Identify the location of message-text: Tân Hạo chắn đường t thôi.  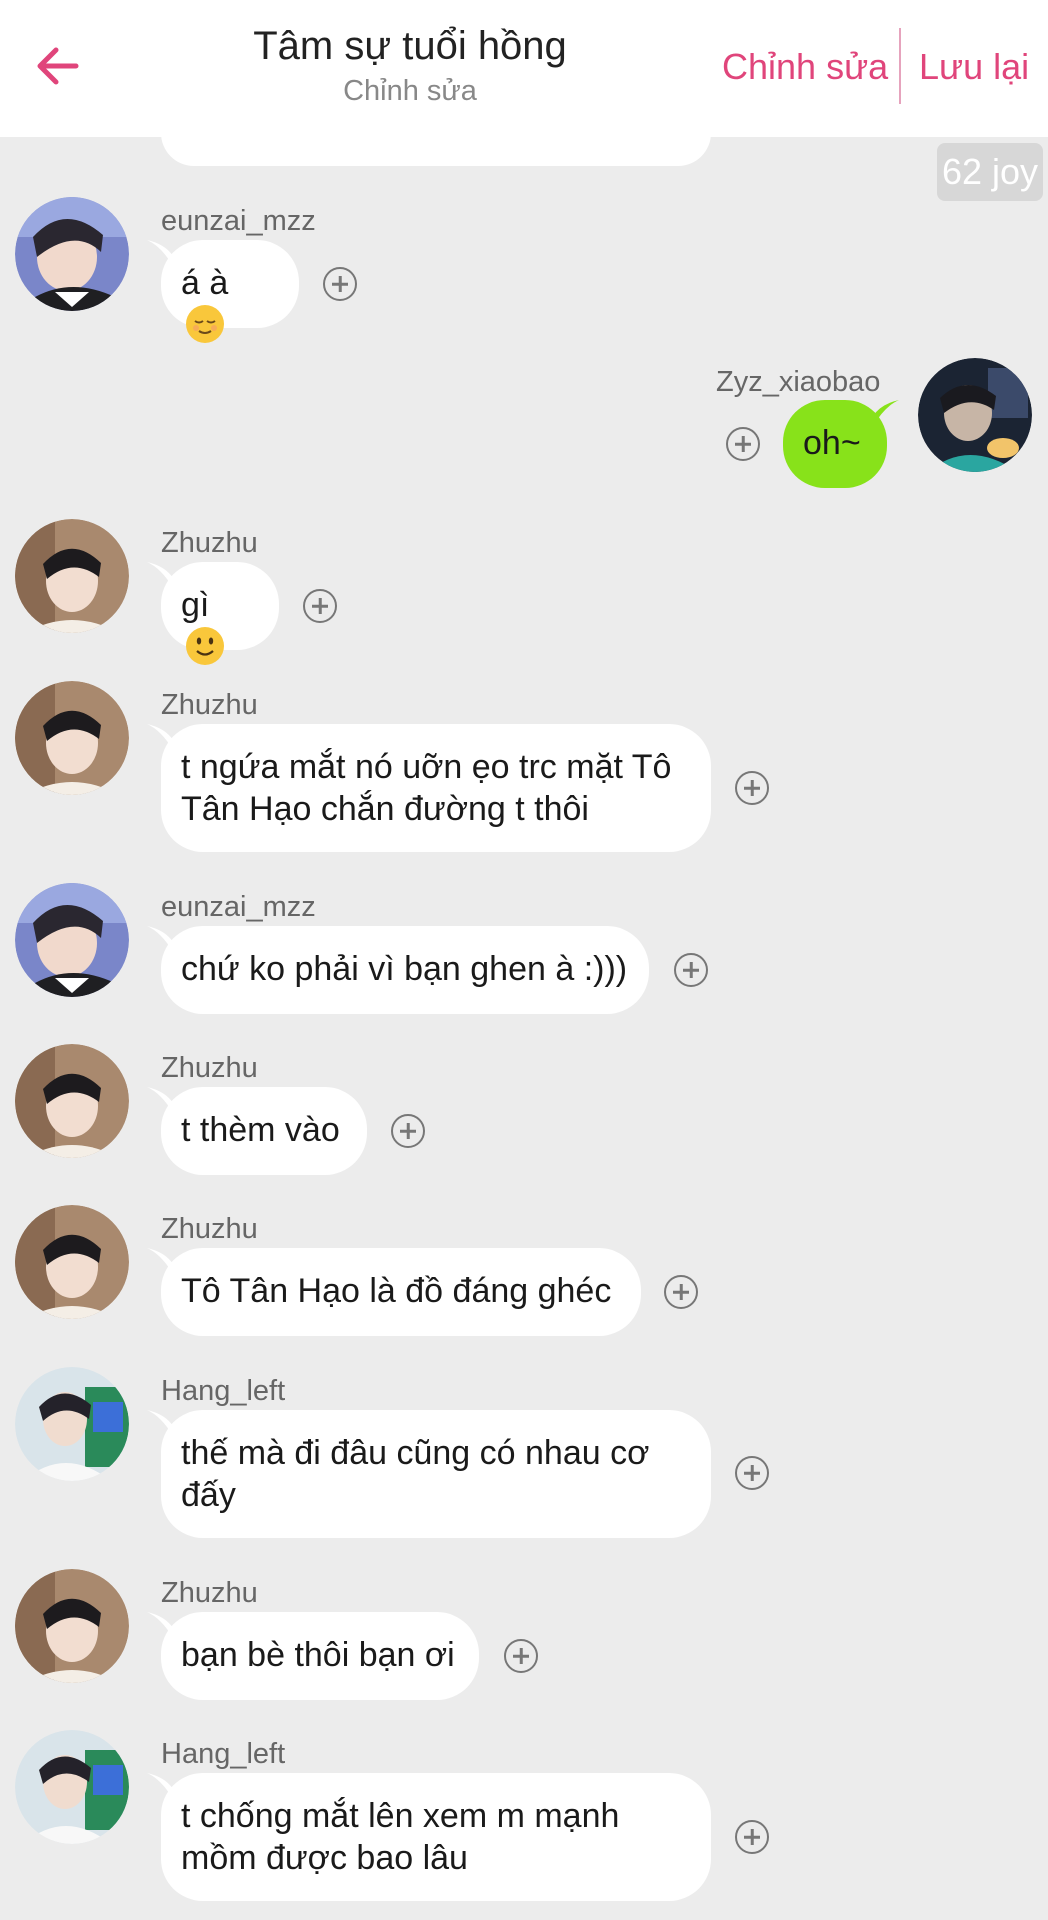
(385, 809).